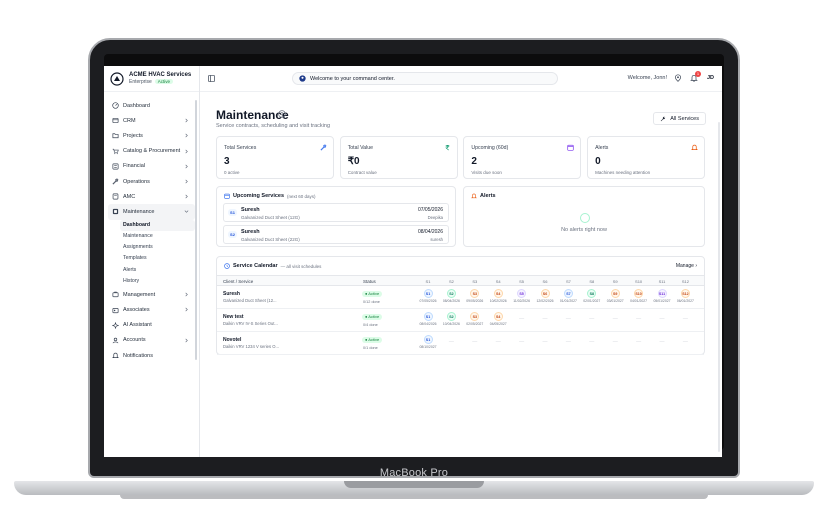  What do you see at coordinates (138, 355) in the screenshot?
I see `sidebar-item-label: Notifications` at bounding box center [138, 355].